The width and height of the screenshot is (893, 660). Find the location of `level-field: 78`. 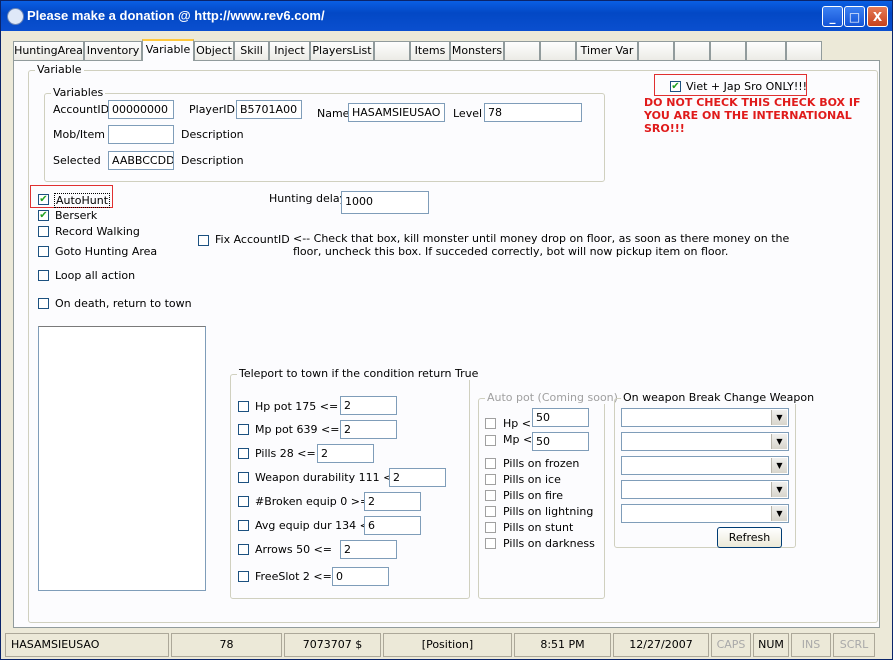

level-field: 78 is located at coordinates (533, 112).